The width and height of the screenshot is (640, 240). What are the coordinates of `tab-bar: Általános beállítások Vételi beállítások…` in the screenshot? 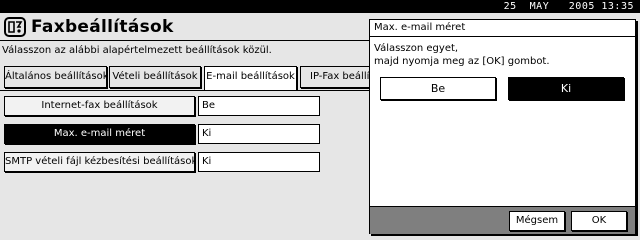 It's located at (186, 78).